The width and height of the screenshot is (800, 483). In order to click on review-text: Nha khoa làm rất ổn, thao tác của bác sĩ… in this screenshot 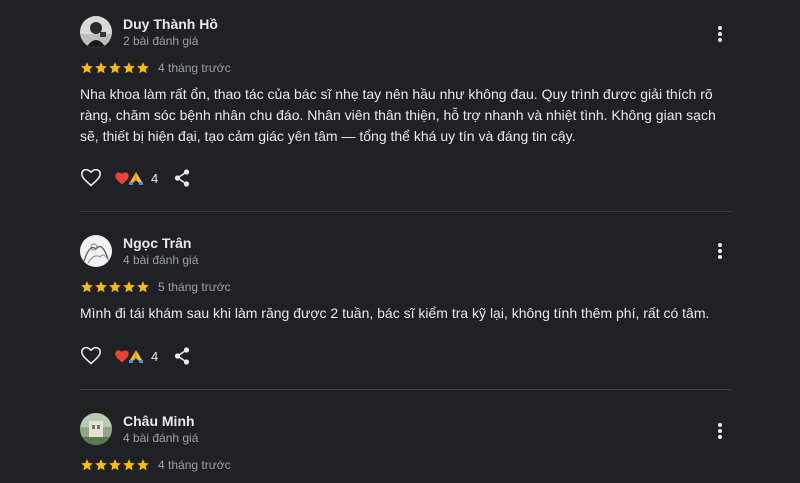, I will do `click(398, 115)`.